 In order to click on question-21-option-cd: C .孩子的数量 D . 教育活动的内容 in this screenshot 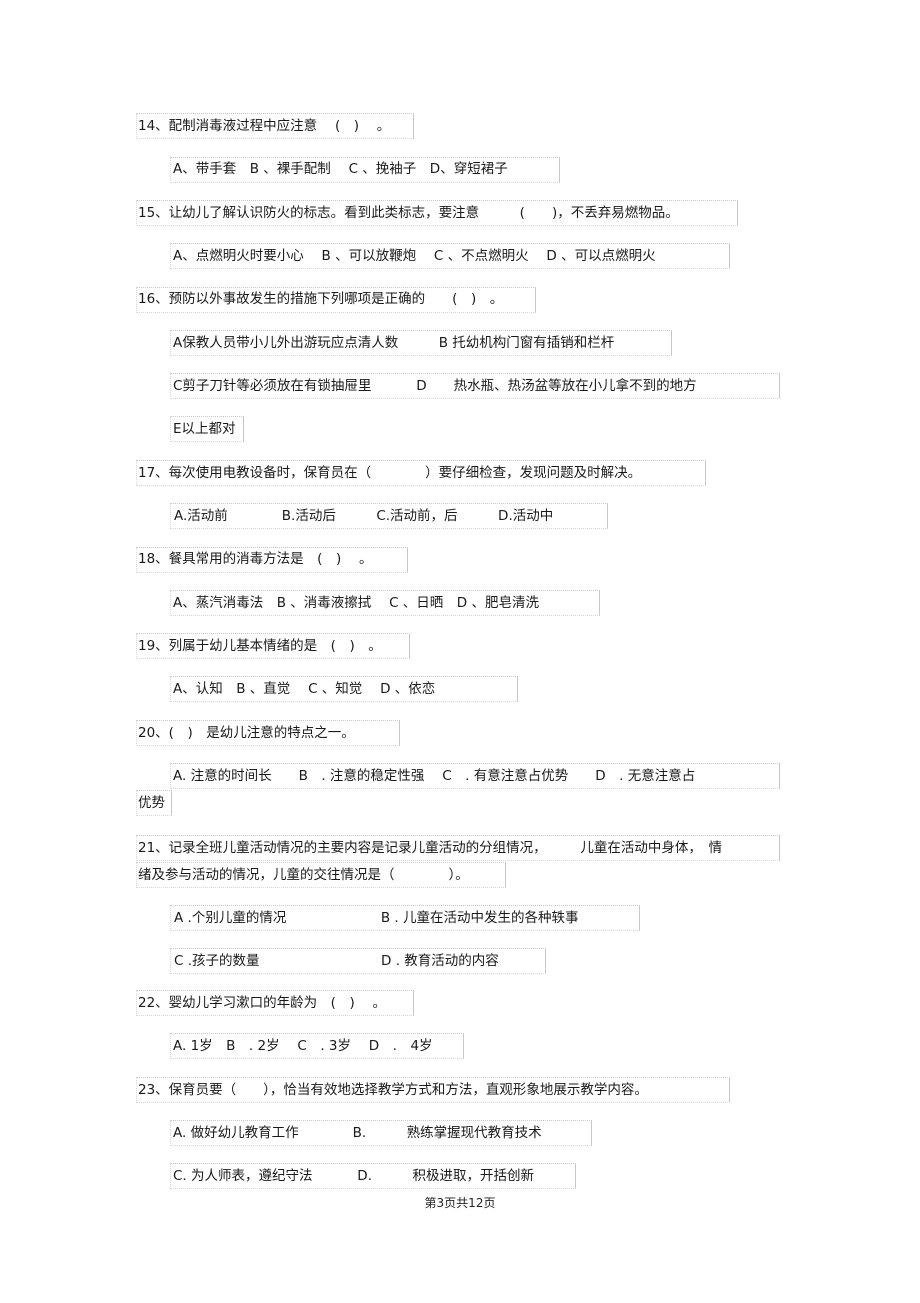, I will do `click(336, 961)`.